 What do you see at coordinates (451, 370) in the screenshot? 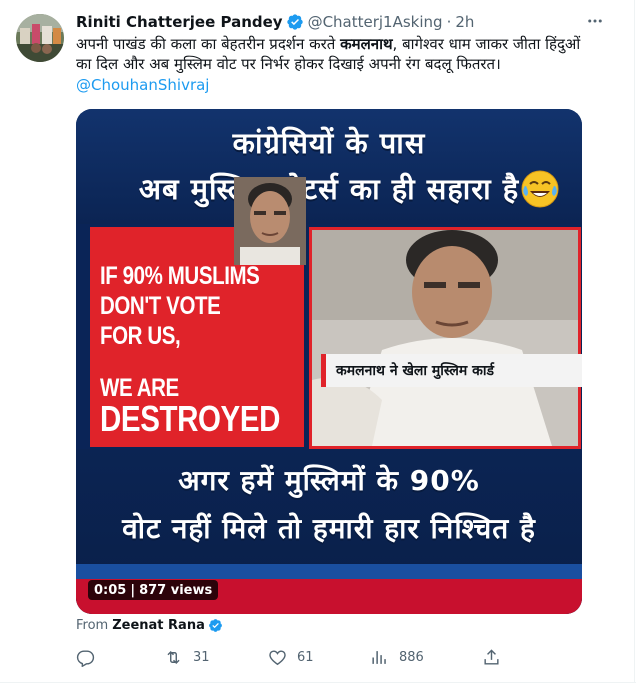
I see `video-caption-banner: कमलनाथ ने खेला मुस्लिम कार्ड` at bounding box center [451, 370].